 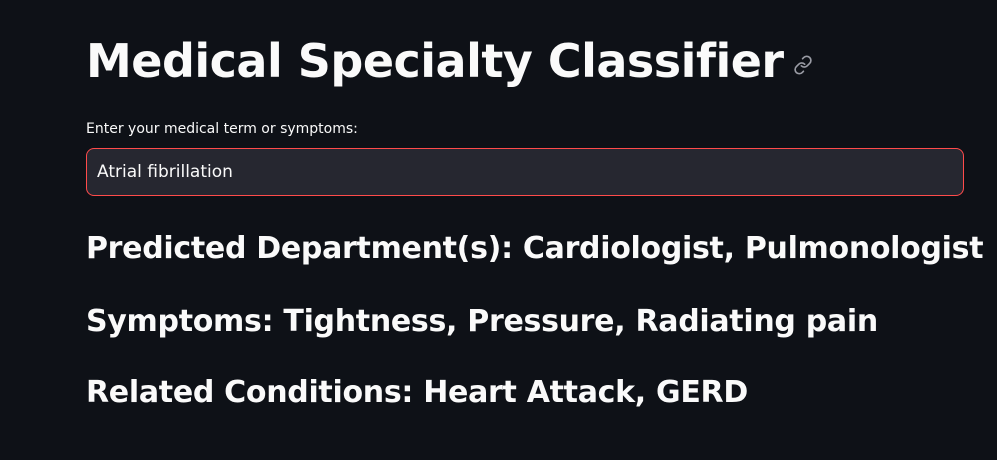 What do you see at coordinates (222, 129) in the screenshot?
I see `symptoms-input-label: Enter your medical term or symptoms:` at bounding box center [222, 129].